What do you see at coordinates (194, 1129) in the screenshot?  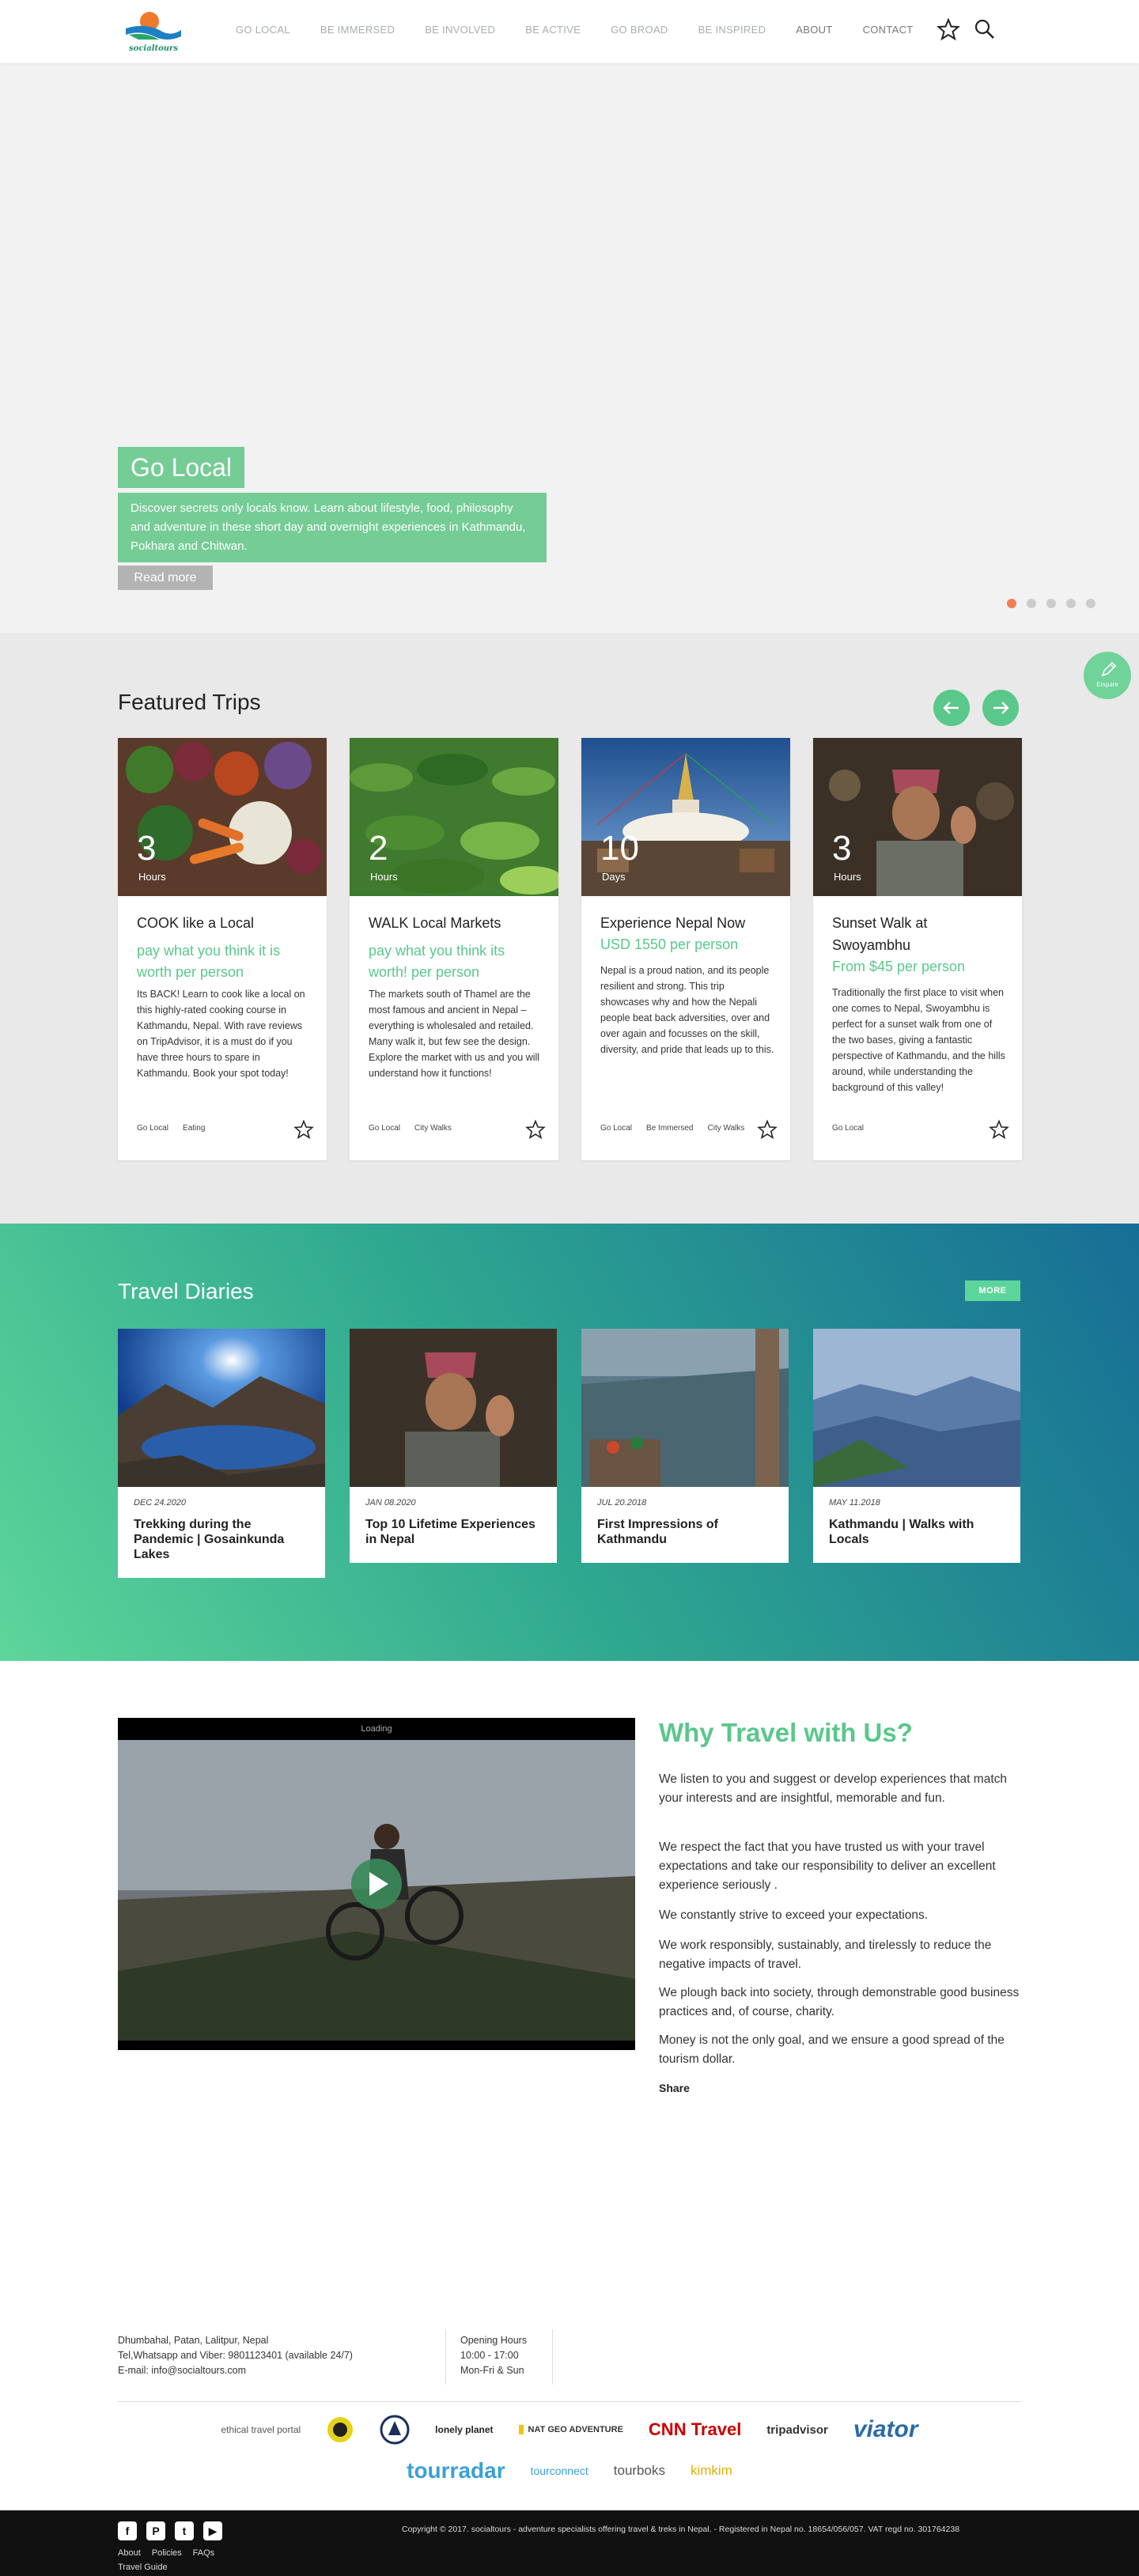 I see `trip-tag: Eating` at bounding box center [194, 1129].